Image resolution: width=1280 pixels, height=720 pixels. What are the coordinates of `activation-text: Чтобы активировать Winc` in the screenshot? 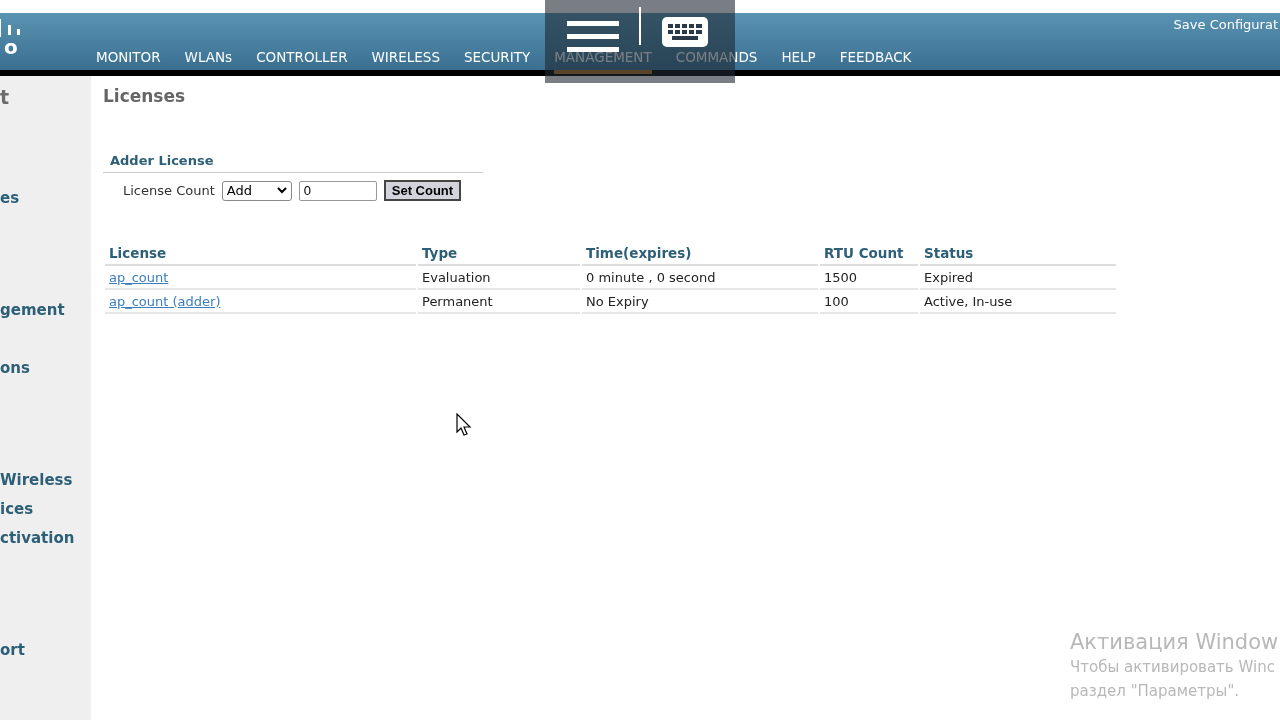 It's located at (1173, 667).